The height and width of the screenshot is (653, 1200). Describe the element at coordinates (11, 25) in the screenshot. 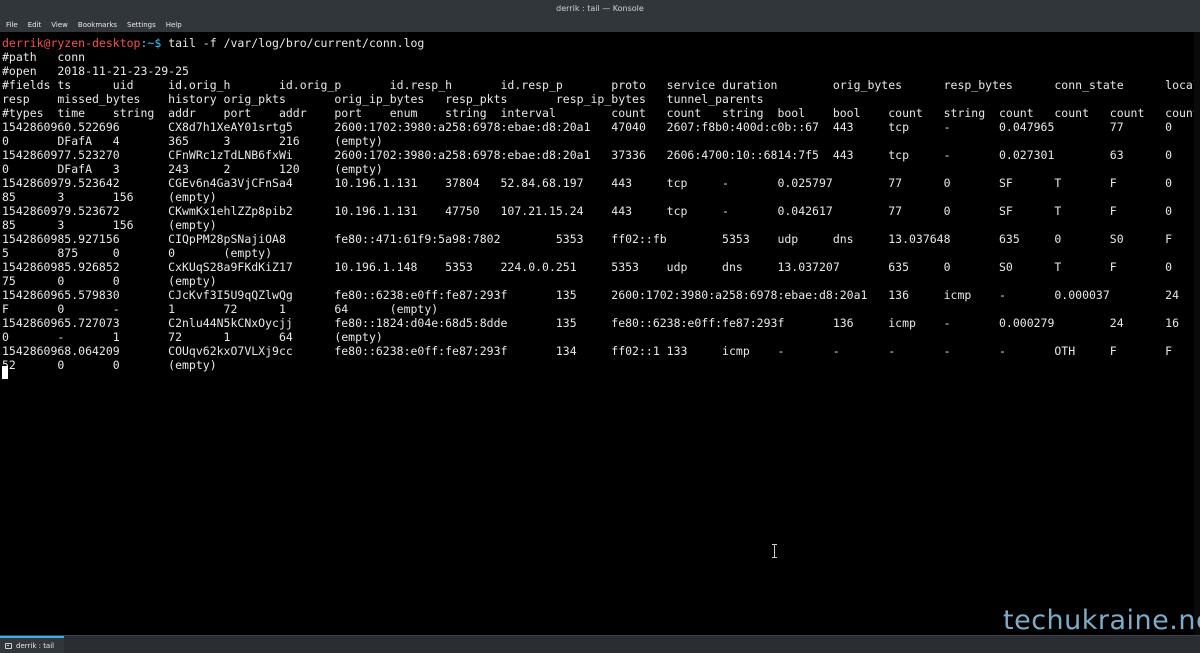

I see `menu-file: File` at that location.